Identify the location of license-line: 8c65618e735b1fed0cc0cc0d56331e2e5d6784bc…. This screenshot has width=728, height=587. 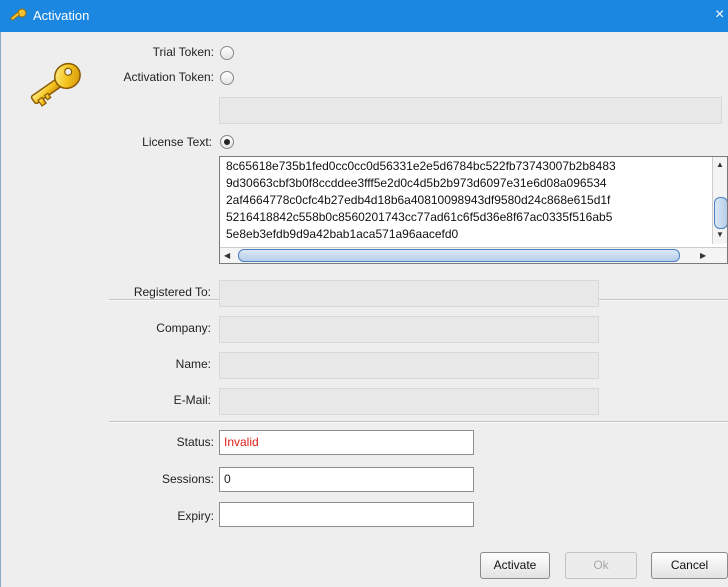
(421, 166).